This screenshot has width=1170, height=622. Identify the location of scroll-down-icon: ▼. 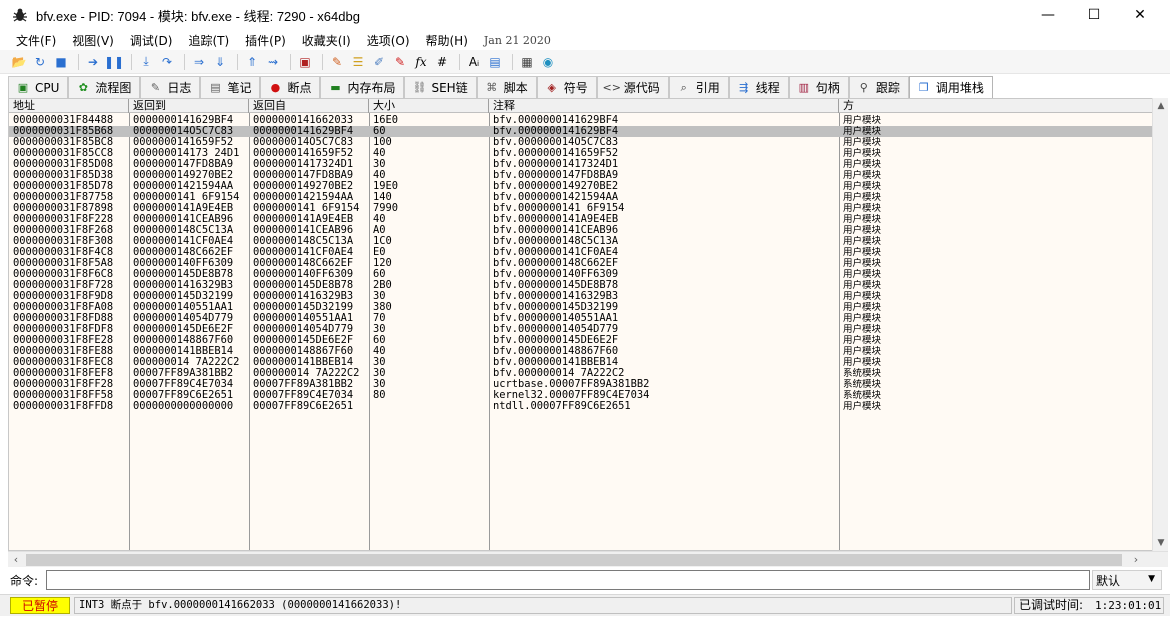
(1161, 543).